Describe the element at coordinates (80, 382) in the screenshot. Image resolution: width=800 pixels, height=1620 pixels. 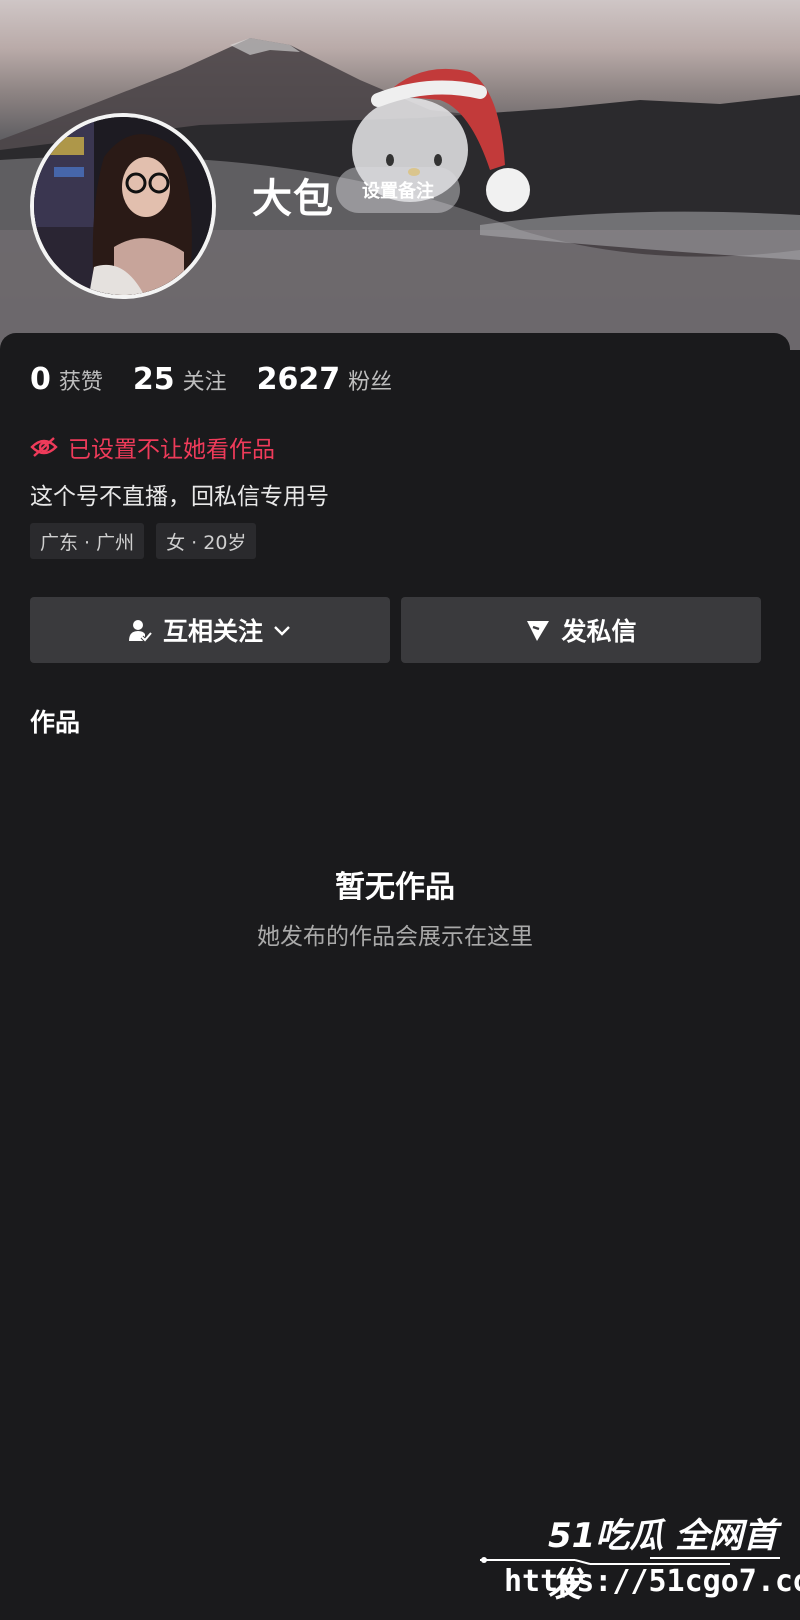
I see `stat-likes-label: 获赞` at that location.